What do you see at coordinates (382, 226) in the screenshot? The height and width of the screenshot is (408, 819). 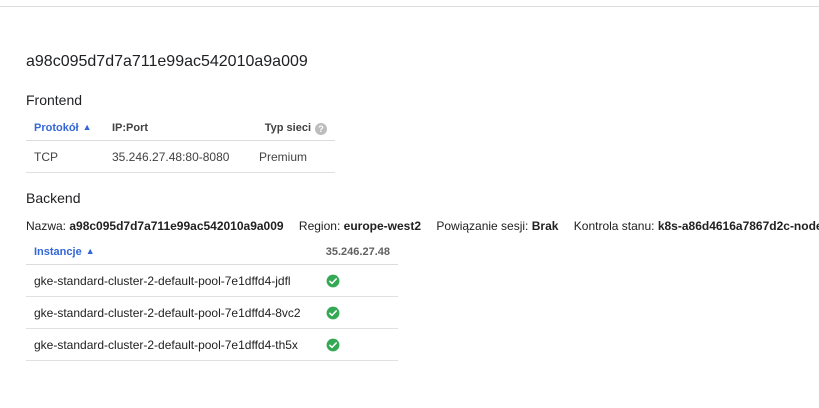 I see `backend-region-value: europe-west2` at bounding box center [382, 226].